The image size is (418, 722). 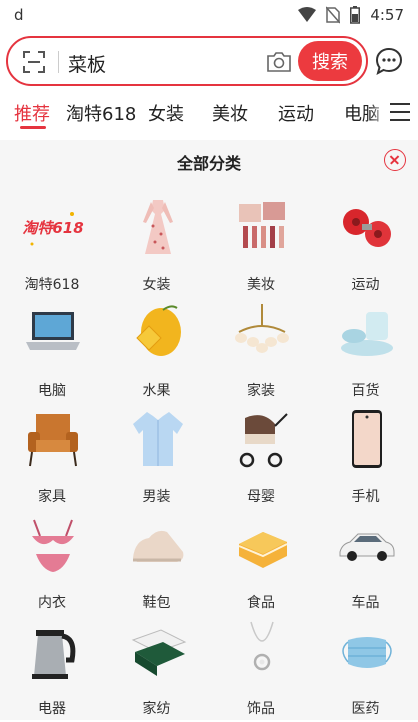 What do you see at coordinates (367, 651) in the screenshot?
I see `face-mask-icon` at bounding box center [367, 651].